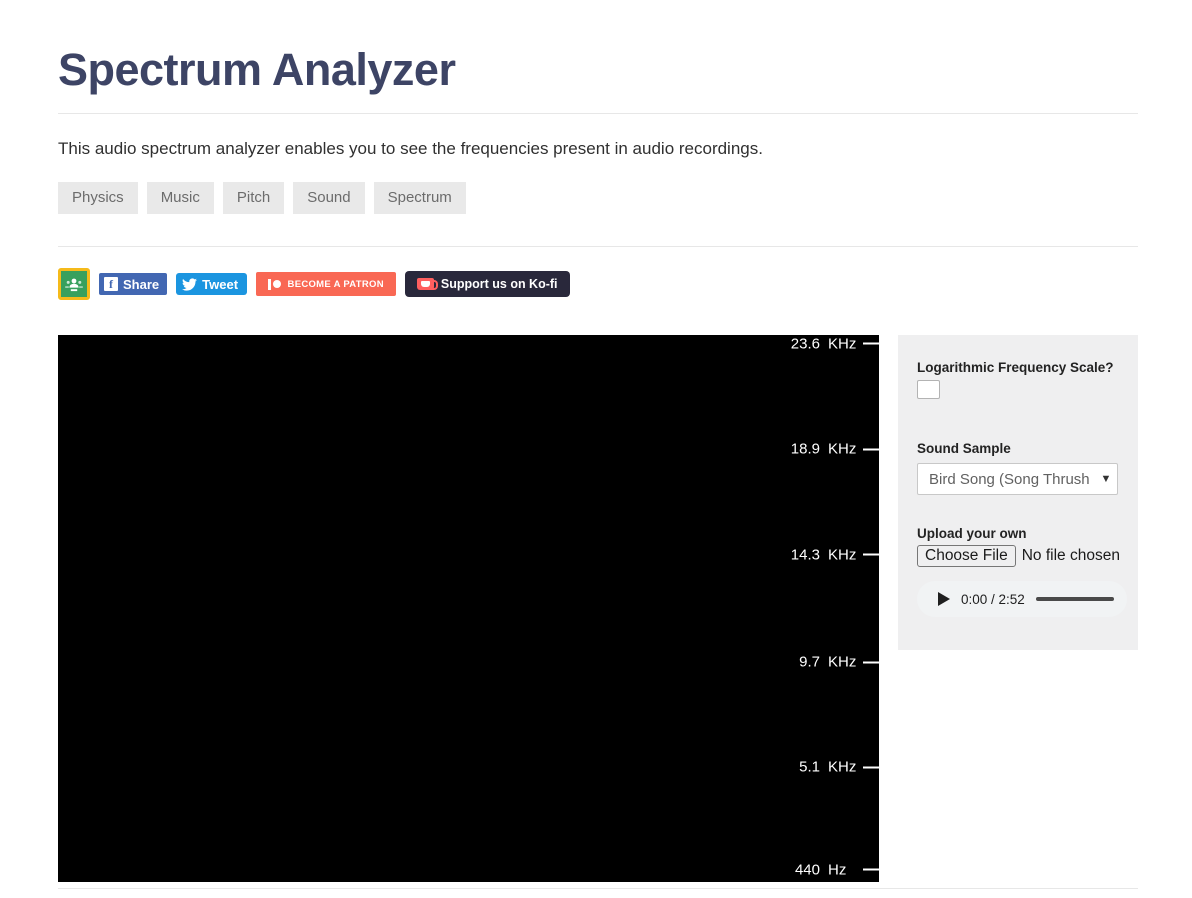 This screenshot has height=898, width=1192. I want to click on sound-sample-select: Bird Song (Song Thrush ▼, so click(1017, 479).